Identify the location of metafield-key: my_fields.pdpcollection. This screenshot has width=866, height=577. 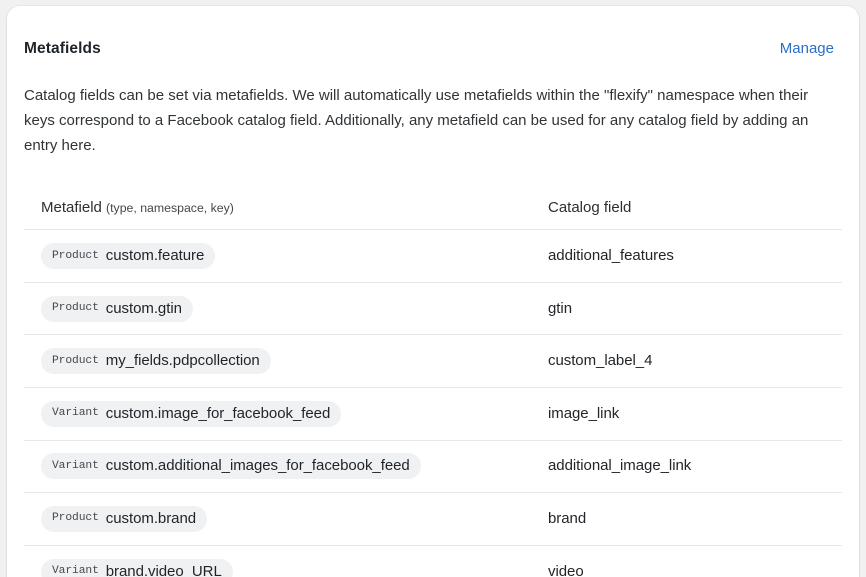
(182, 361).